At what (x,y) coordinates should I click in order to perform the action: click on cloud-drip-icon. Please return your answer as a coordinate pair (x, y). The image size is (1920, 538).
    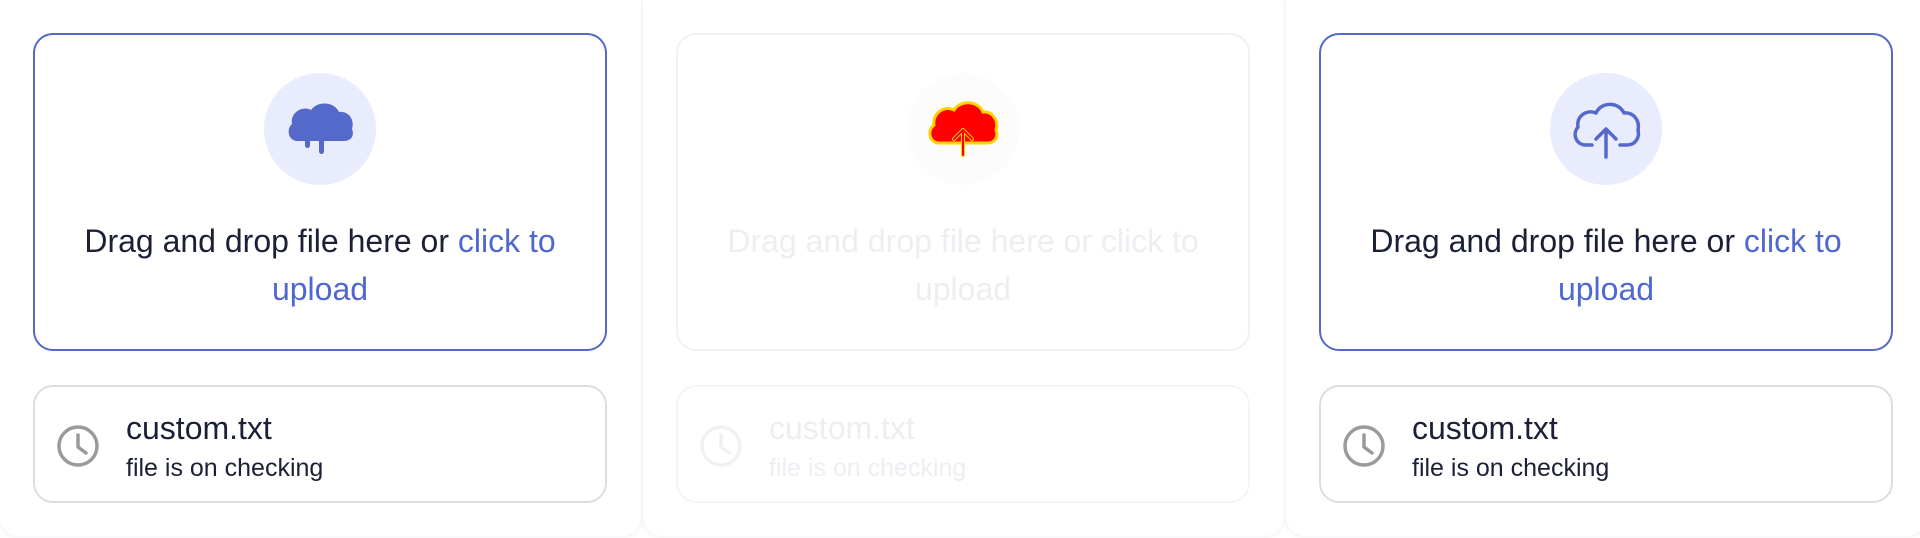
    Looking at the image, I should click on (320, 128).